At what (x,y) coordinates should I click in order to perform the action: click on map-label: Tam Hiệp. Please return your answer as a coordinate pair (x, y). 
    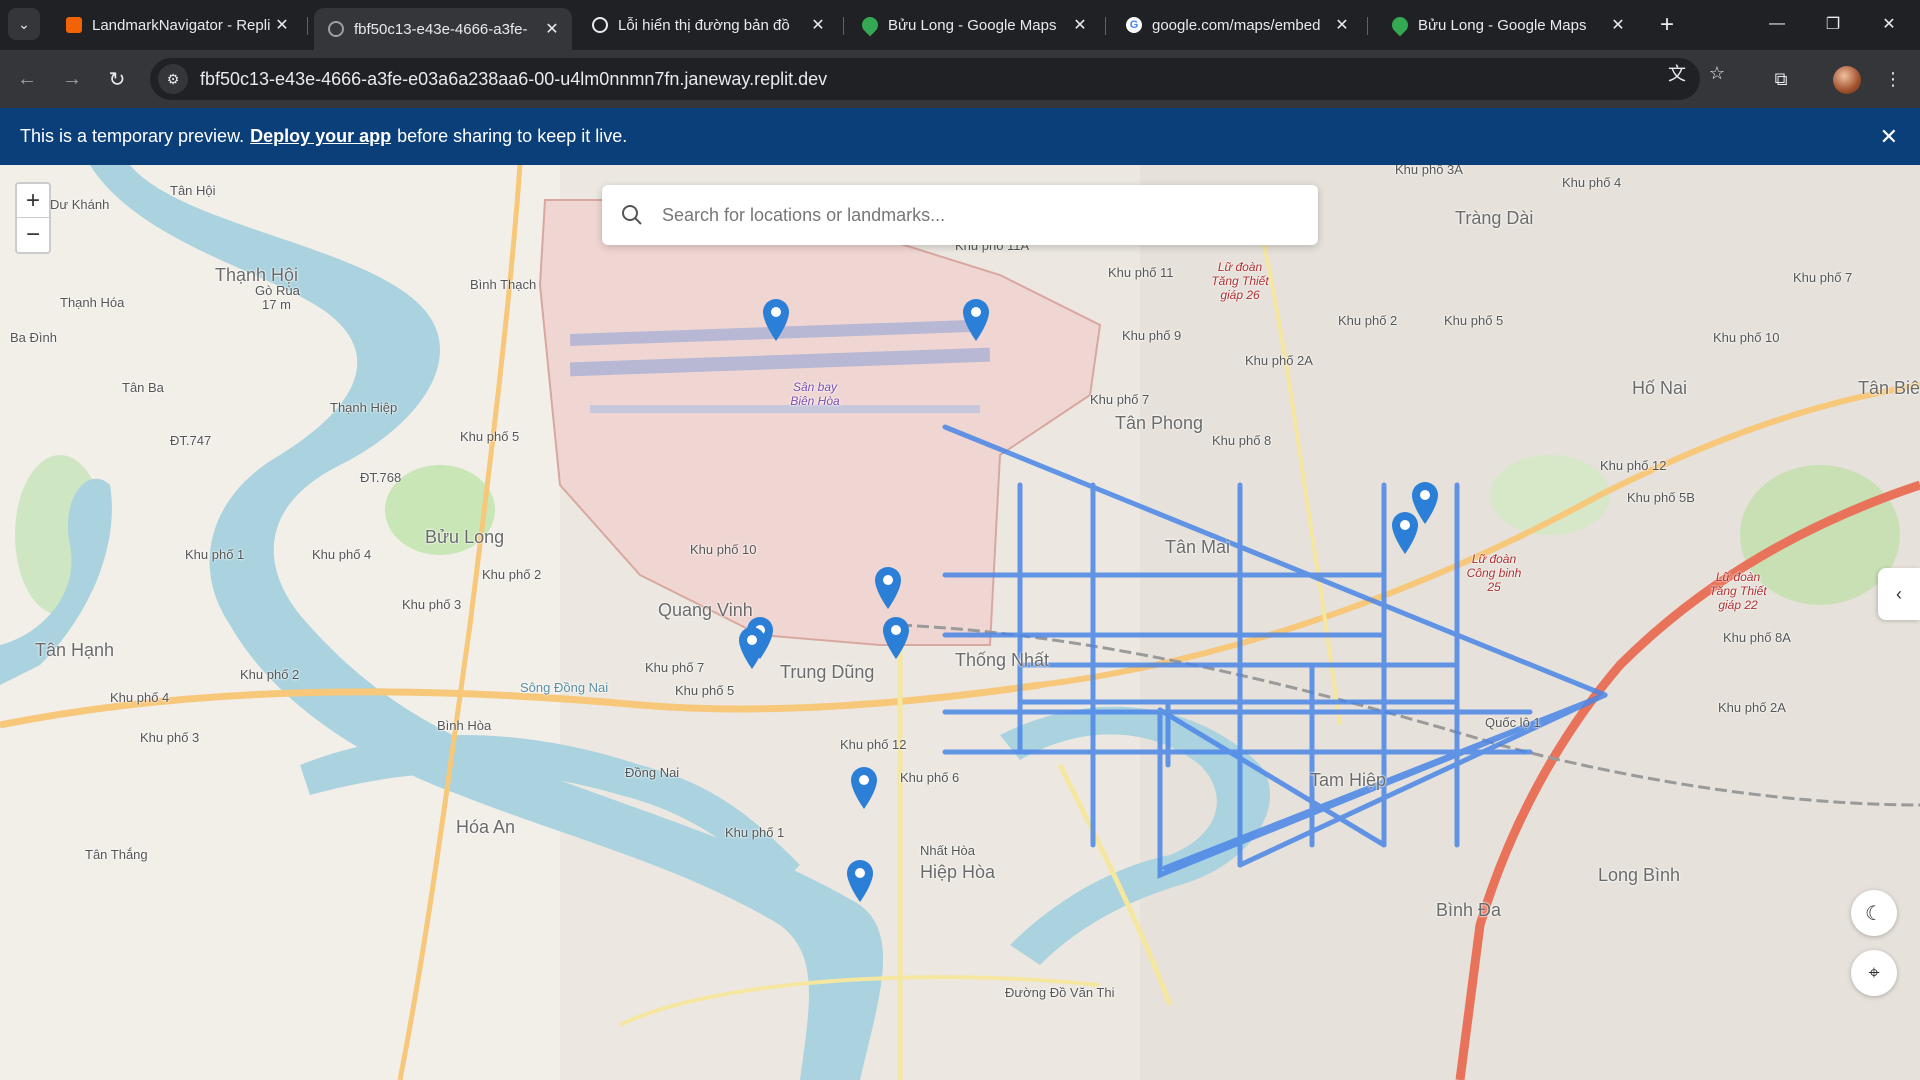
    Looking at the image, I should click on (1348, 780).